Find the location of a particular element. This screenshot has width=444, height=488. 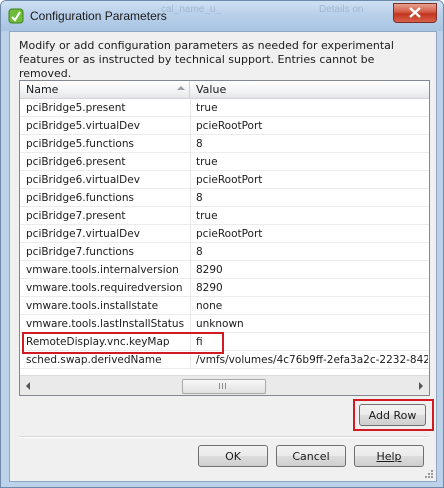

table-row: pciBridge6.virtualDev pcieRootPort is located at coordinates (224, 180).